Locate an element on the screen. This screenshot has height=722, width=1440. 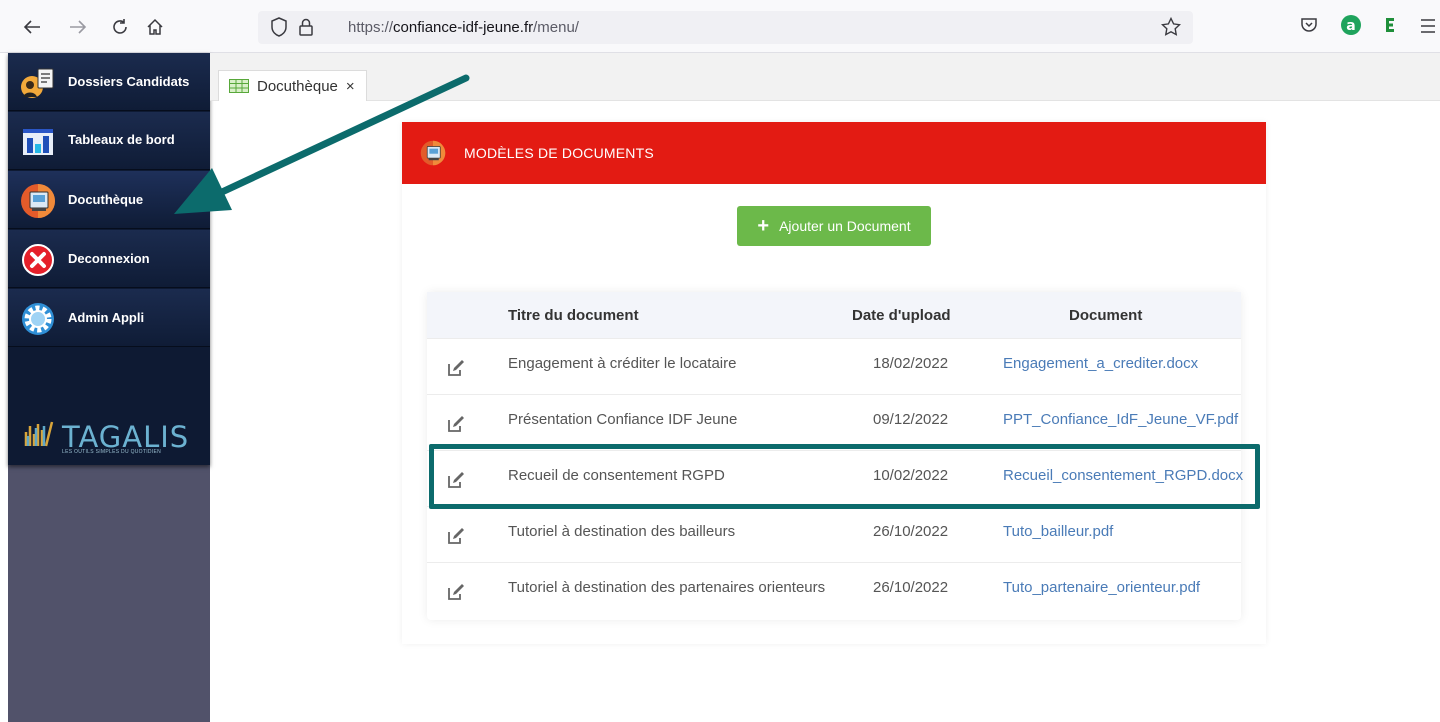
tab-docutheque: Docuthèque × is located at coordinates (292, 85).